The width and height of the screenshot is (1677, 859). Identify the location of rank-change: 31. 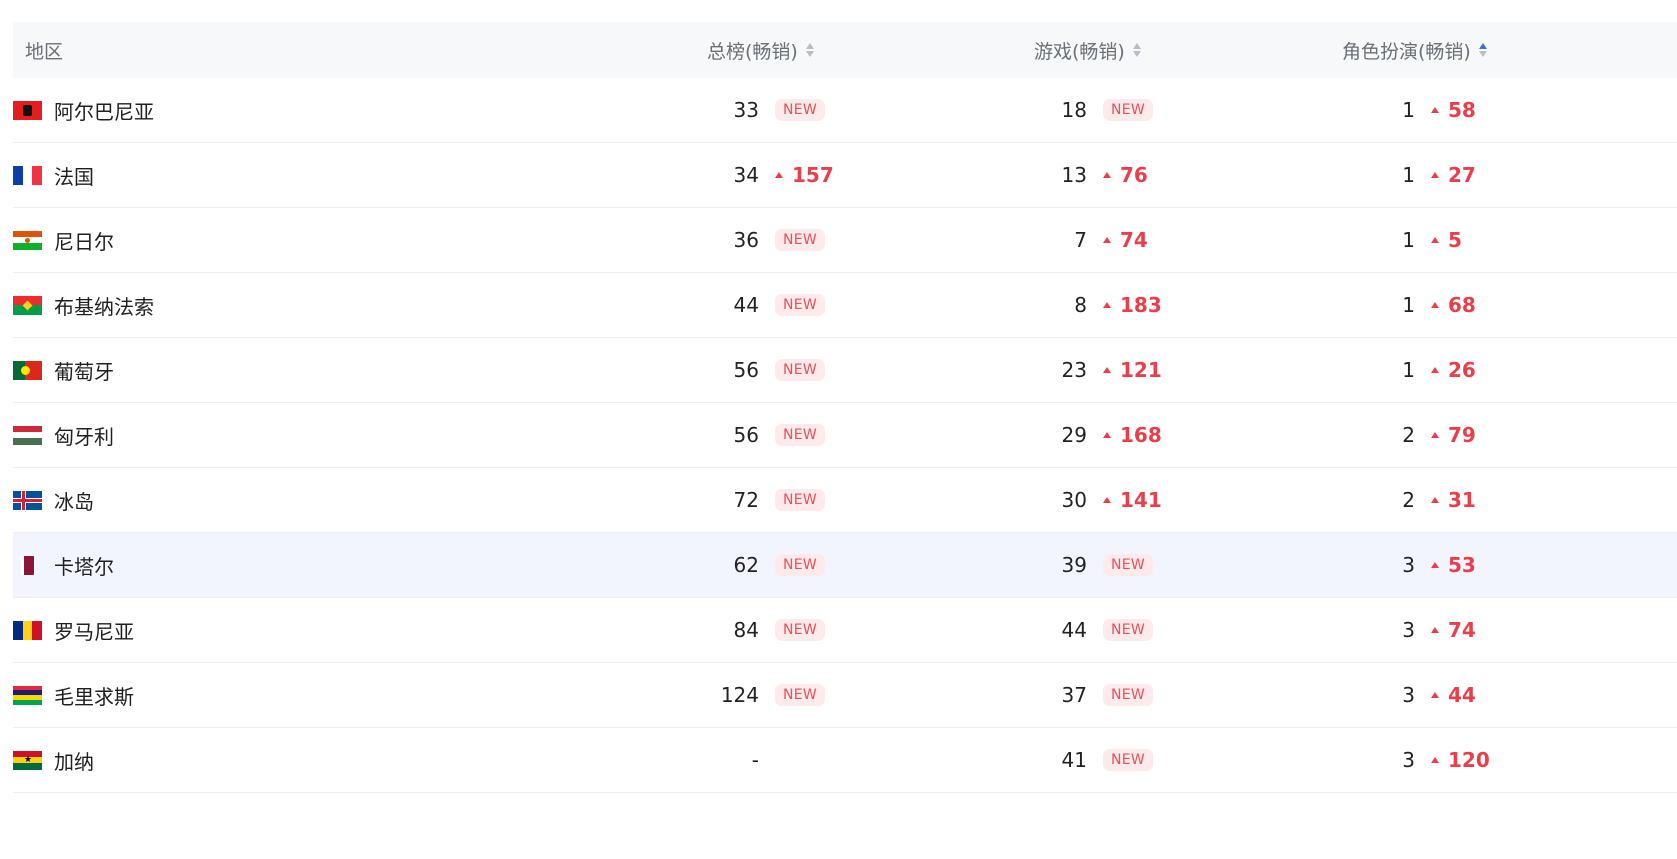
(1453, 500).